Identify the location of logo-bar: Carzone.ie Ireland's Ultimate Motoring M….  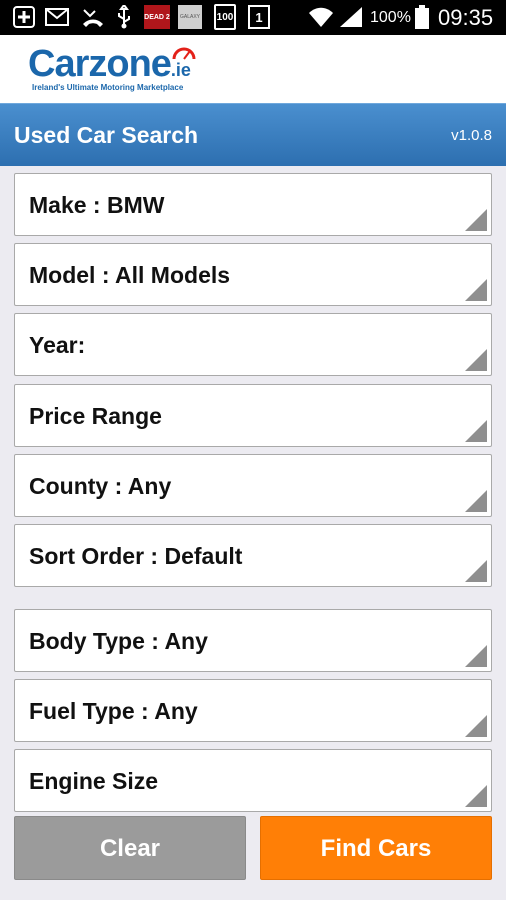
(253, 69).